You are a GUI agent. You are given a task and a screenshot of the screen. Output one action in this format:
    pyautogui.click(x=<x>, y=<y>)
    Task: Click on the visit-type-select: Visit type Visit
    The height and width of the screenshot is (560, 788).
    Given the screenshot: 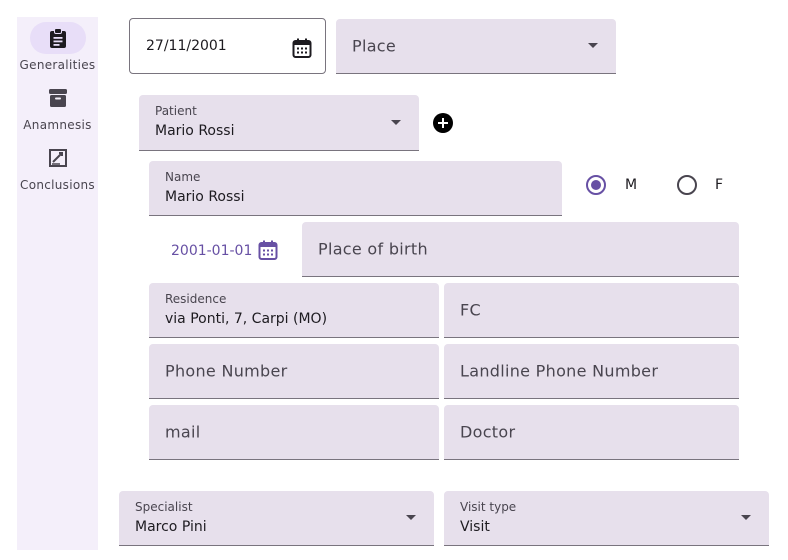 What is the action you would take?
    pyautogui.click(x=606, y=518)
    